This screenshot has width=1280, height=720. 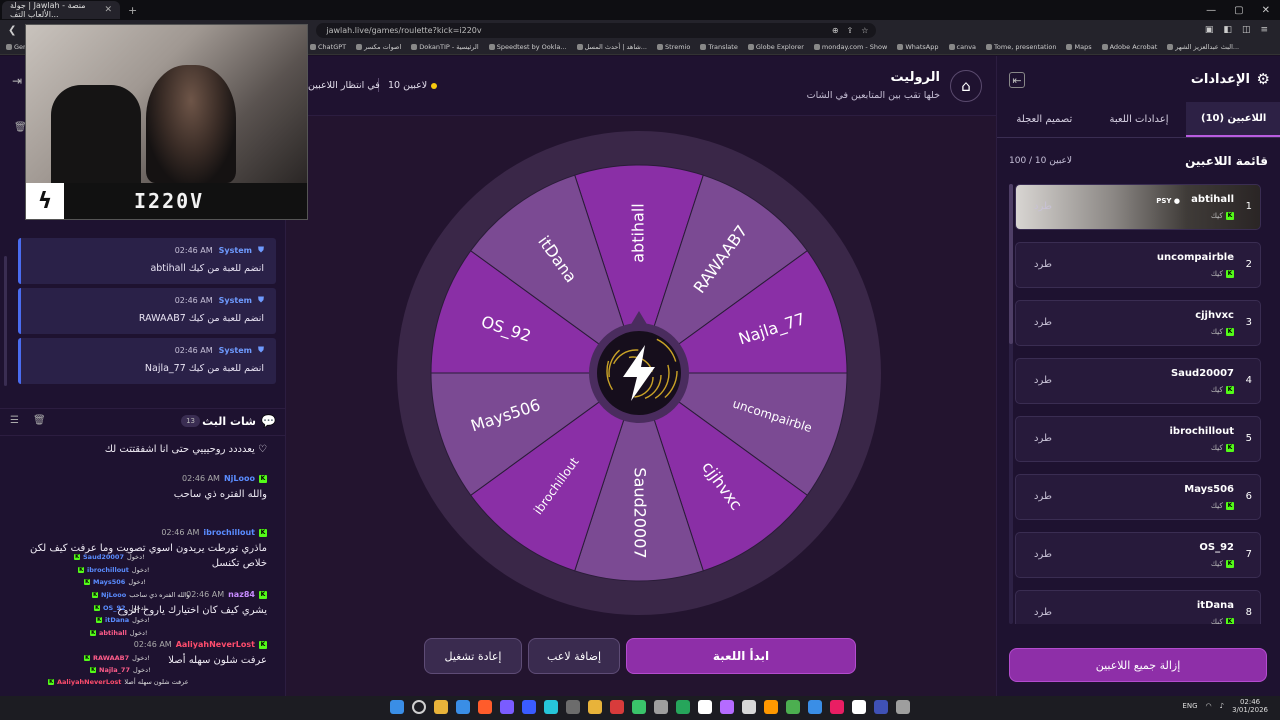 What do you see at coordinates (108, 10) in the screenshot?
I see `close-tab-icon: ✕` at bounding box center [108, 10].